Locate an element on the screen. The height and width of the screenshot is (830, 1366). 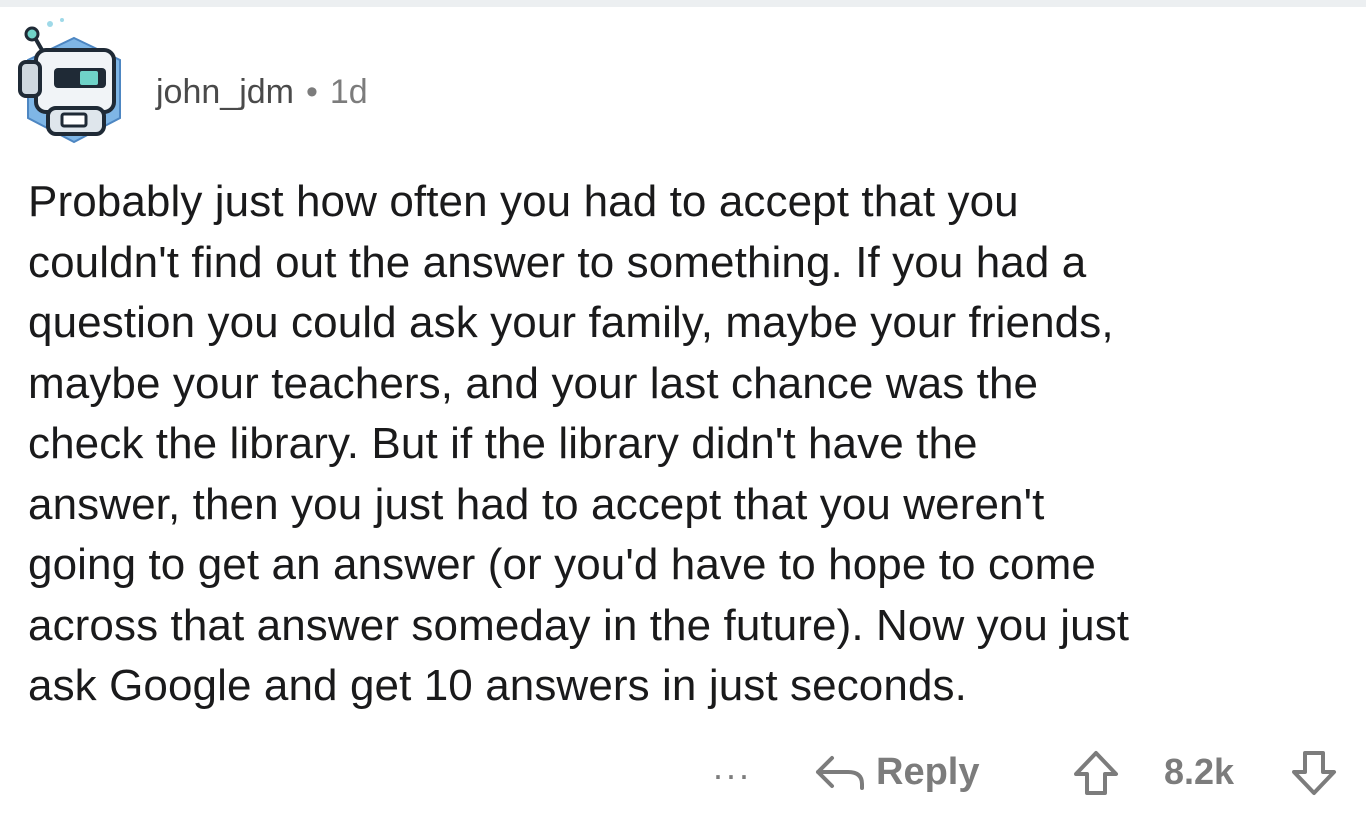
upvote-arrow-icon is located at coordinates (1096, 773).